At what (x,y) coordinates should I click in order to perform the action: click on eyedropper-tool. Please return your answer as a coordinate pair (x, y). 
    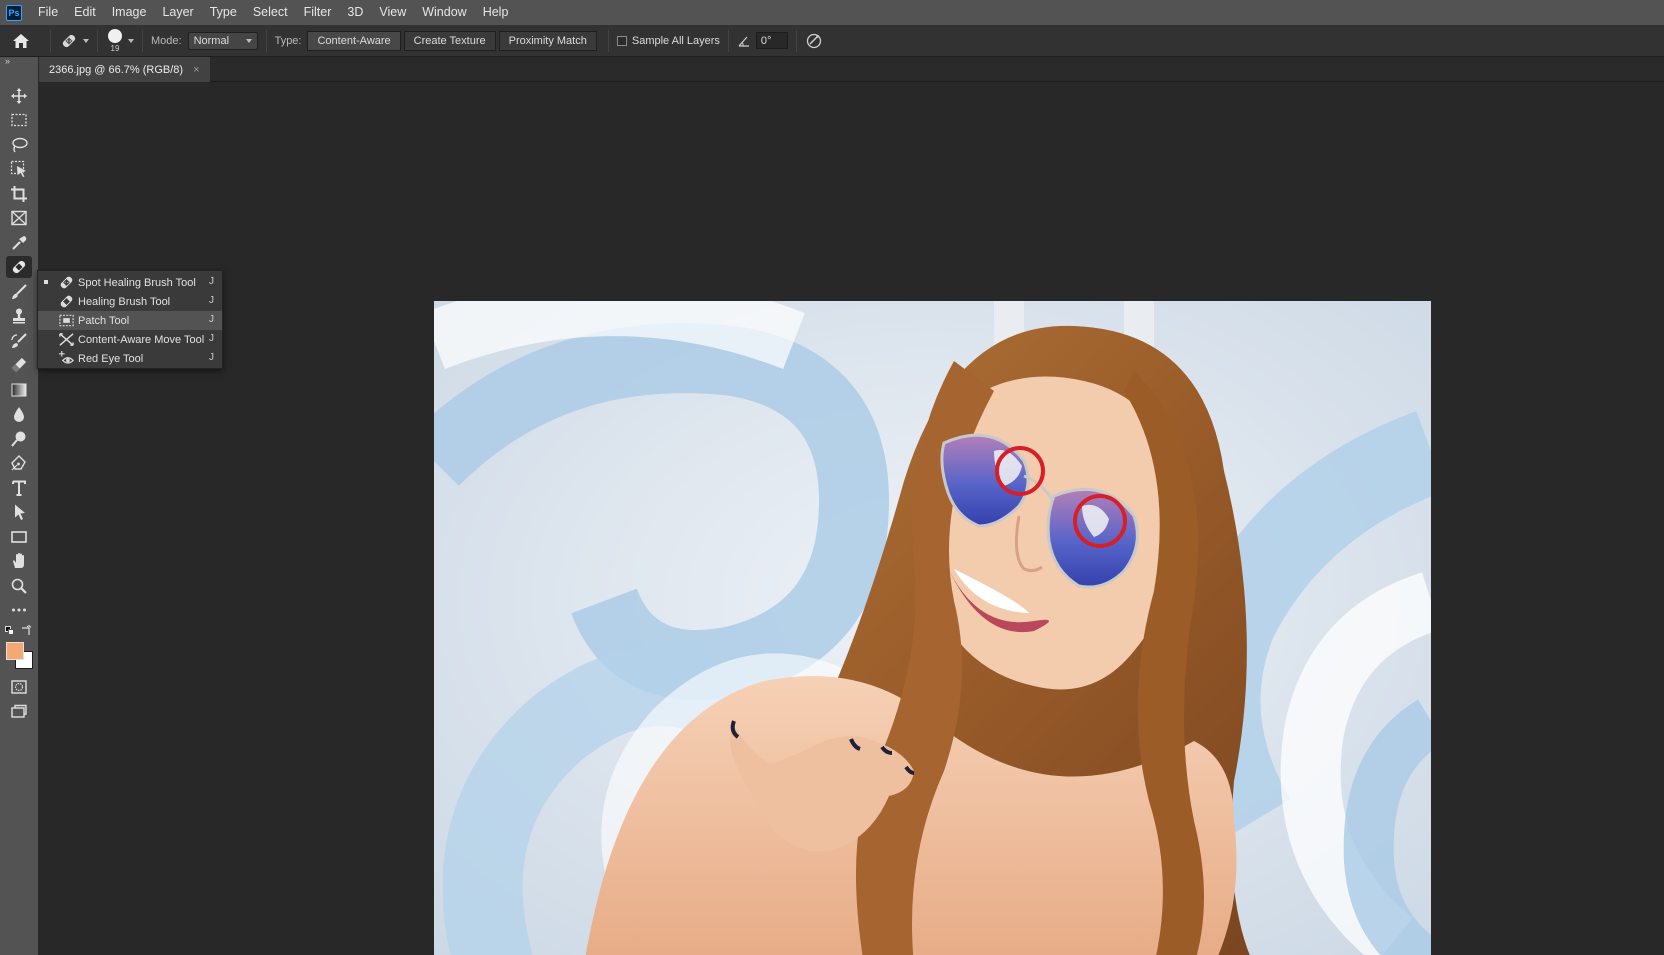
    Looking at the image, I should click on (19, 243).